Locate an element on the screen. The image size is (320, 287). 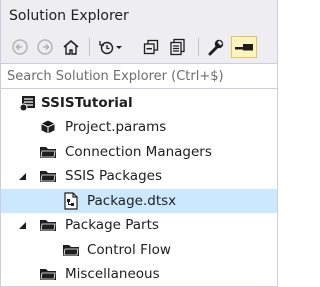
tree-item-miscellaneous: Miscellaneous is located at coordinates (139, 274).